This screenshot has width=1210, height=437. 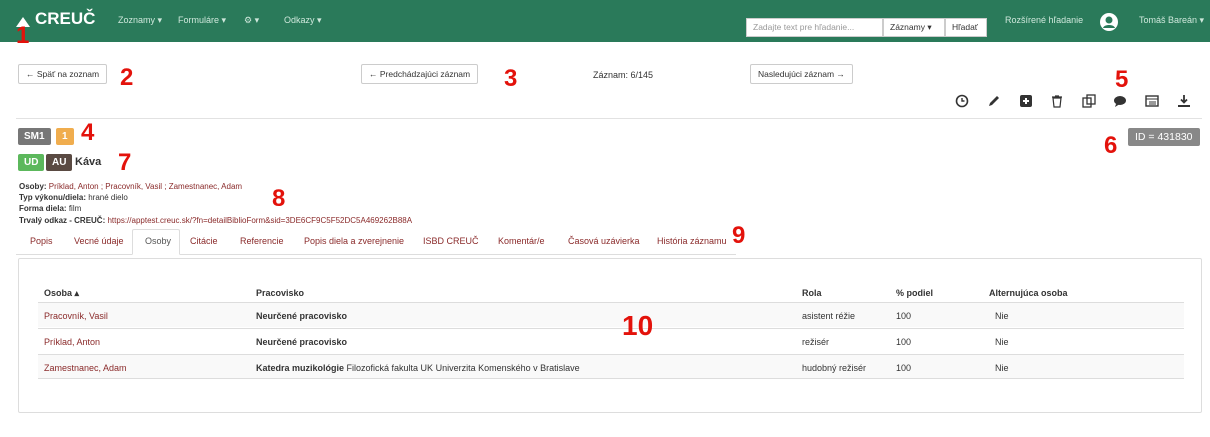 What do you see at coordinates (904, 342) in the screenshot?
I see `row2-podiel: 100` at bounding box center [904, 342].